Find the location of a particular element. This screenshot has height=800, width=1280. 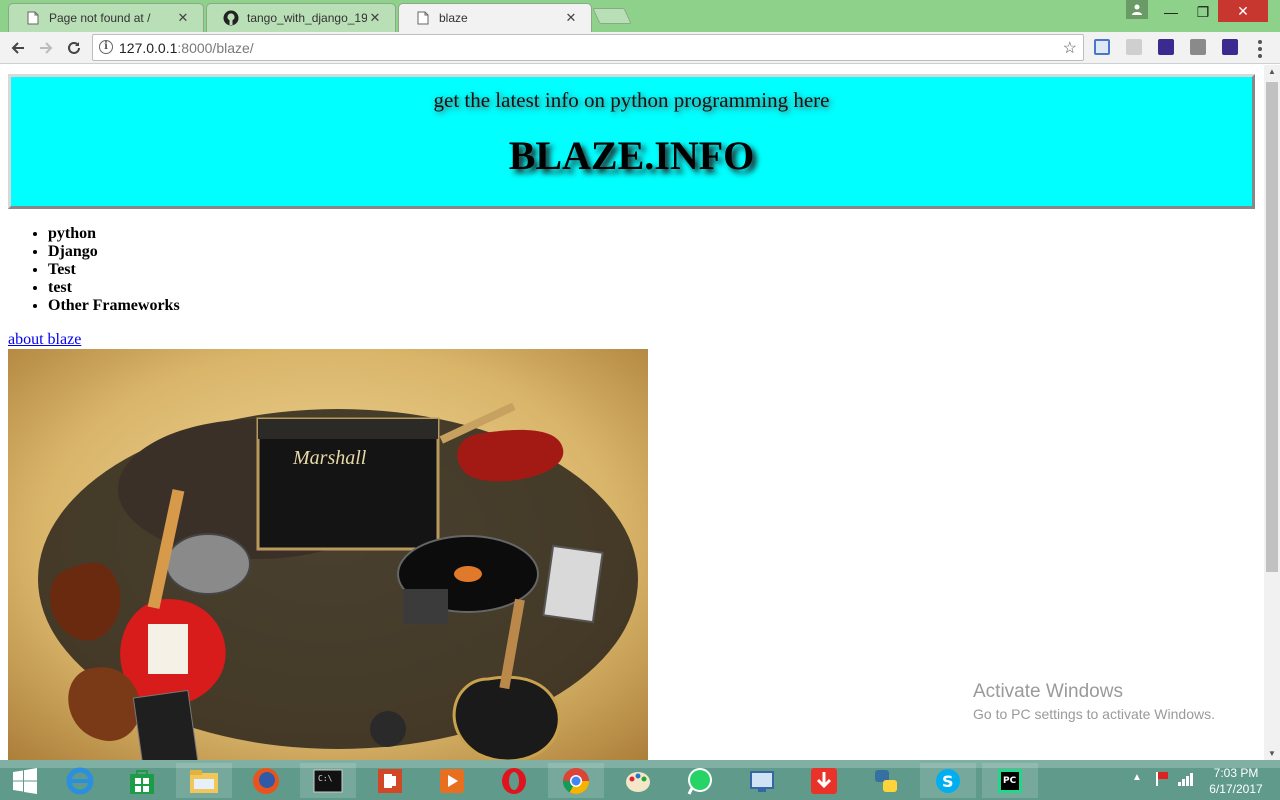

tab-title: blaze is located at coordinates (453, 18).